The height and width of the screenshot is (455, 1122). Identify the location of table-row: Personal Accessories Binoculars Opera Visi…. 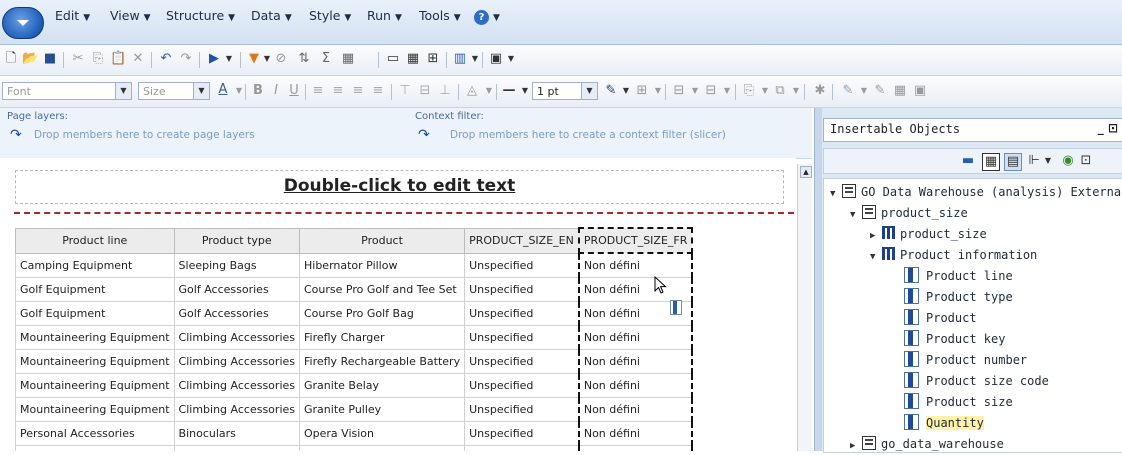
(354, 433).